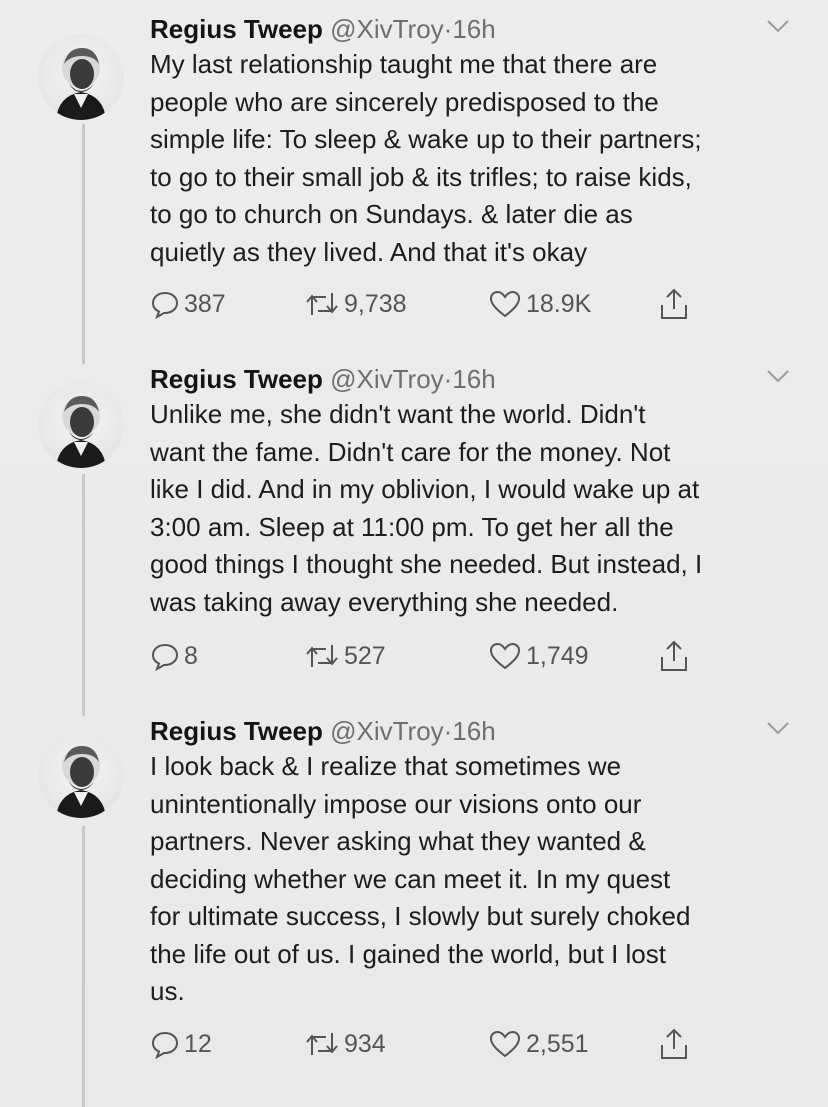  I want to click on retweet-count: 527, so click(365, 655).